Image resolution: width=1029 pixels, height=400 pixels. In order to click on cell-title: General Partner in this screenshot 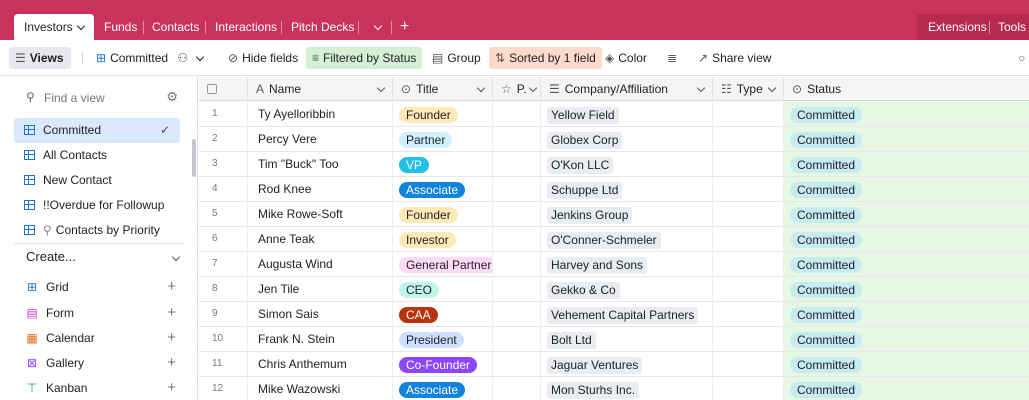, I will do `click(443, 264)`.